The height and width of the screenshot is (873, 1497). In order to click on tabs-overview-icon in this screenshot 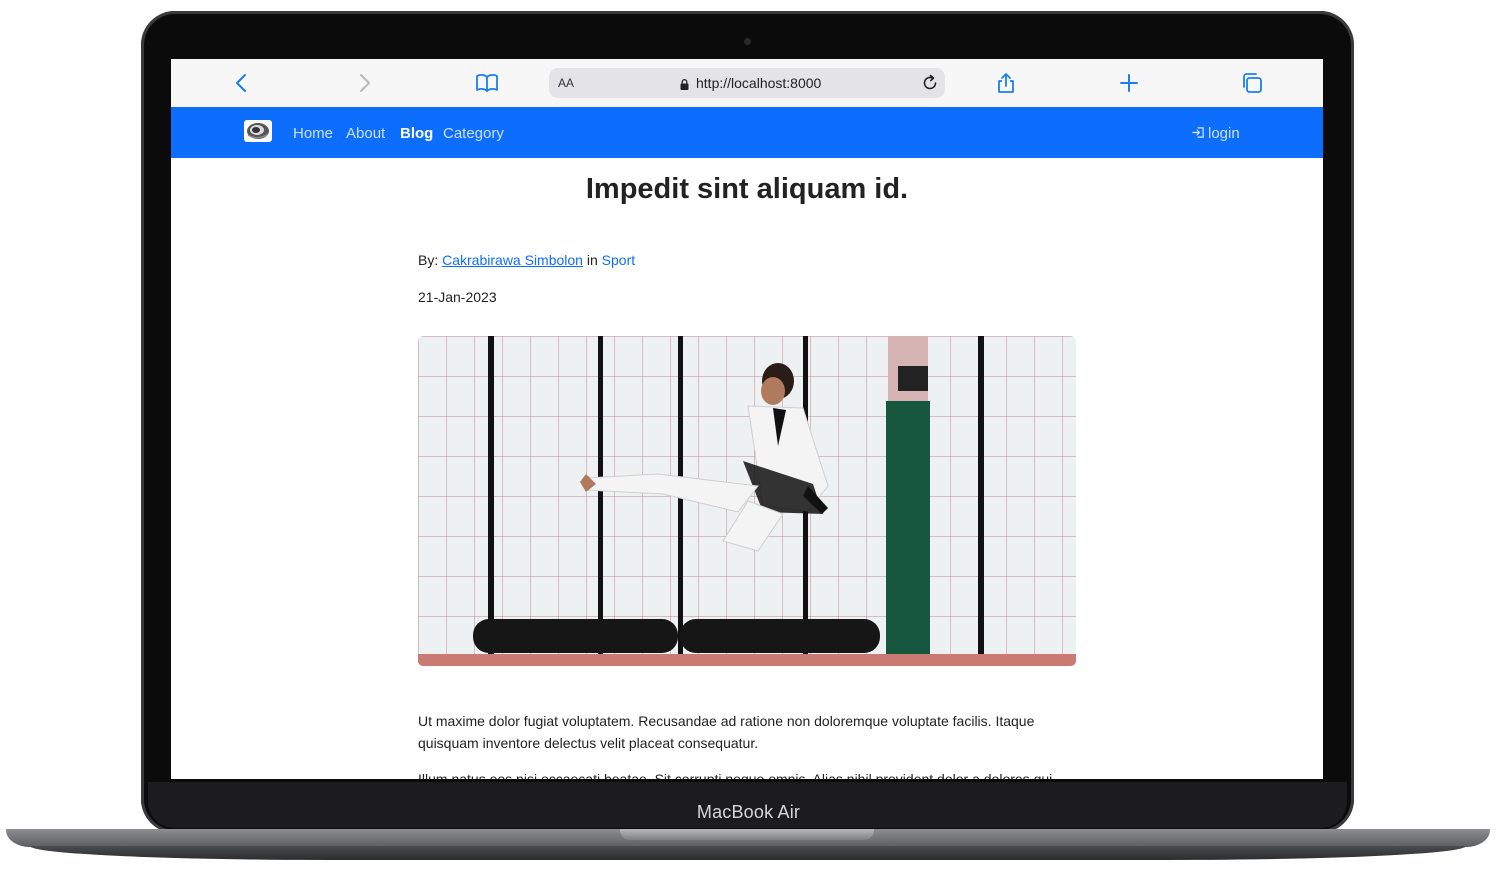, I will do `click(1252, 83)`.